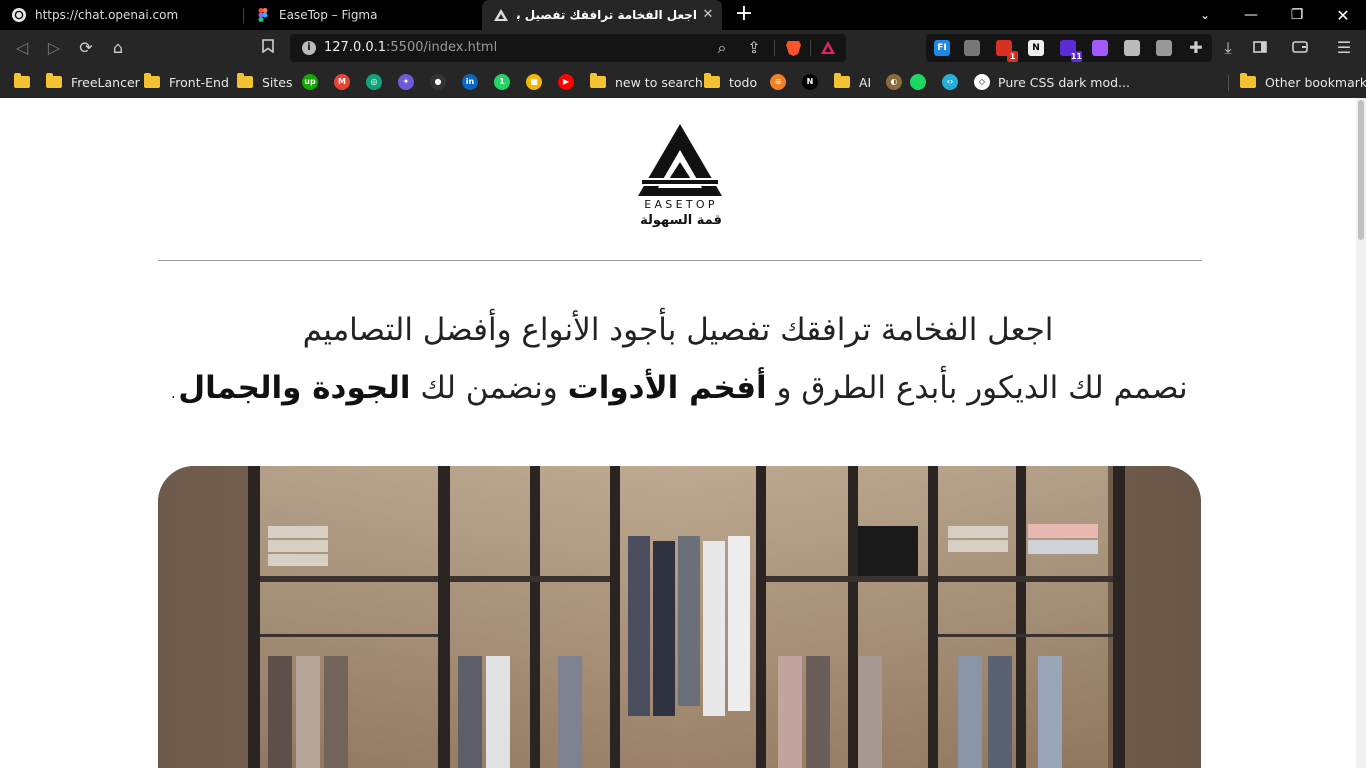  I want to click on bookmark-folder, so click(22, 82).